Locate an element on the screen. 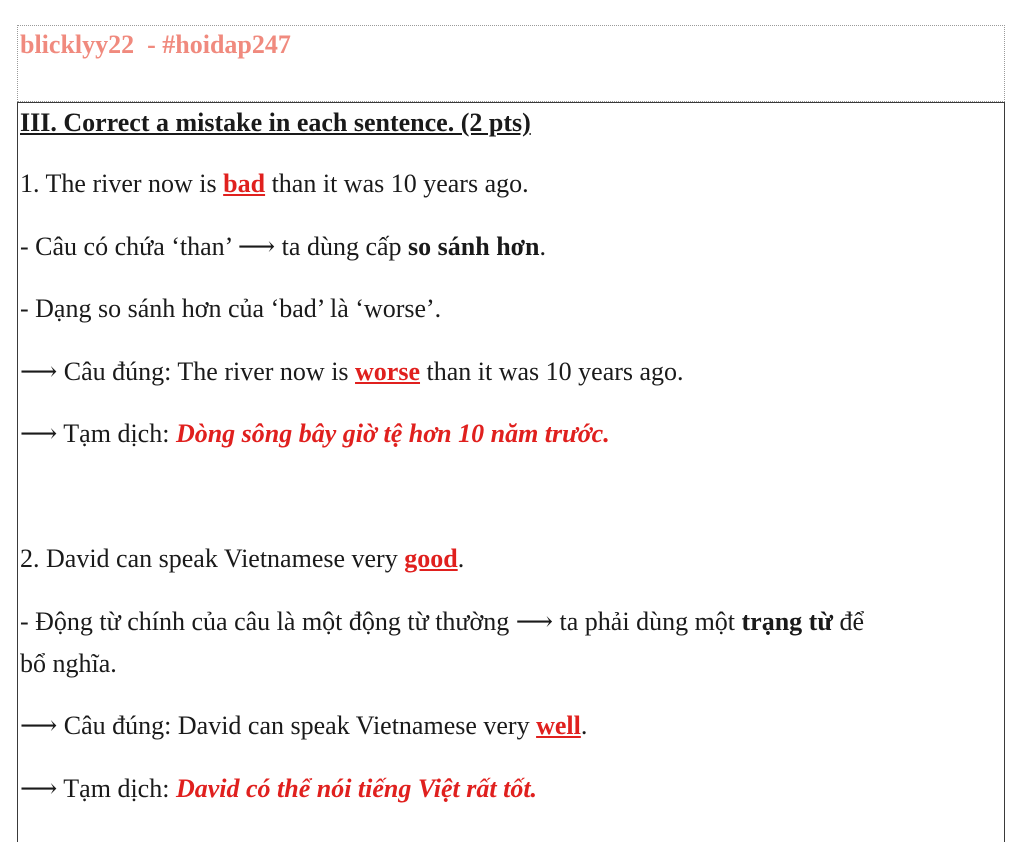 This screenshot has height=842, width=1024. answer-prefix: ⟶ Câu đúng: The river now is is located at coordinates (188, 371).